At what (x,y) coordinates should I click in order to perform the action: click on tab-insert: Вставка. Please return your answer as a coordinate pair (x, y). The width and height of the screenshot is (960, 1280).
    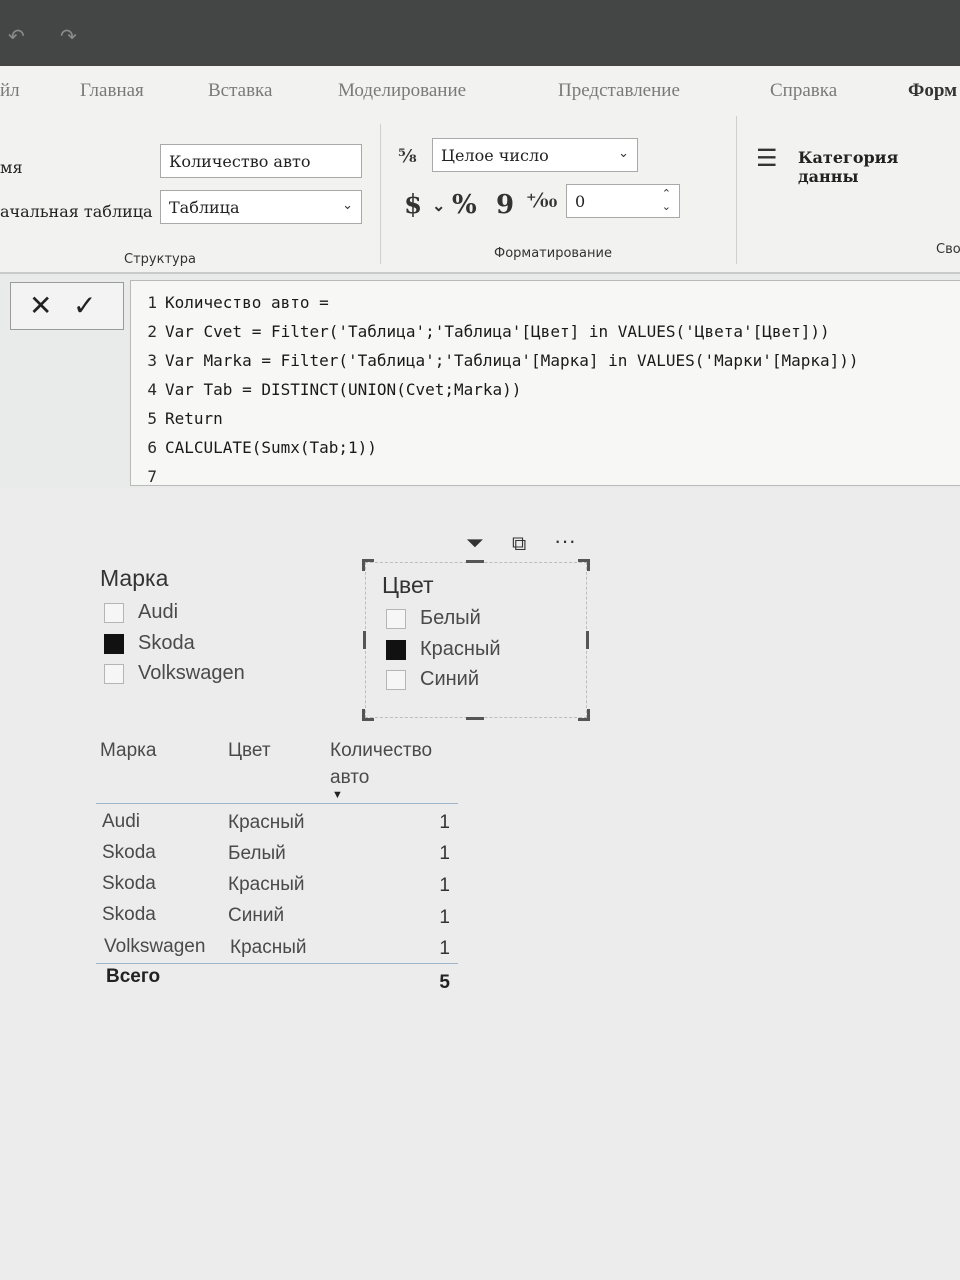
    Looking at the image, I should click on (240, 91).